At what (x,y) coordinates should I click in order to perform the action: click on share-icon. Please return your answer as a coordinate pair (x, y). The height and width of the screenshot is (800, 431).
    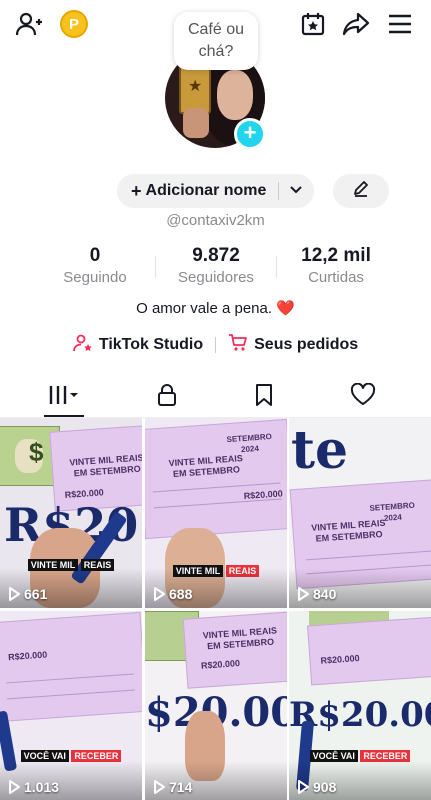
    Looking at the image, I should click on (356, 24).